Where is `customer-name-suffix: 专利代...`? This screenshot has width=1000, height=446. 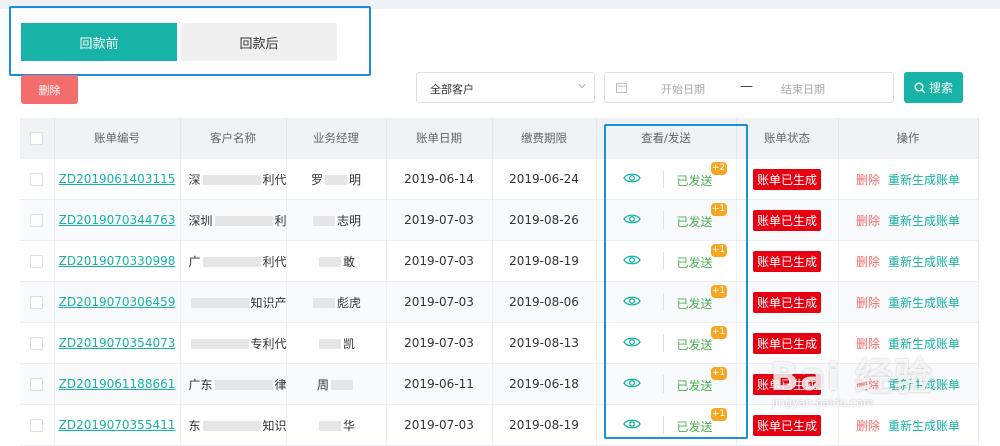
customer-name-suffix: 专利代... is located at coordinates (268, 343).